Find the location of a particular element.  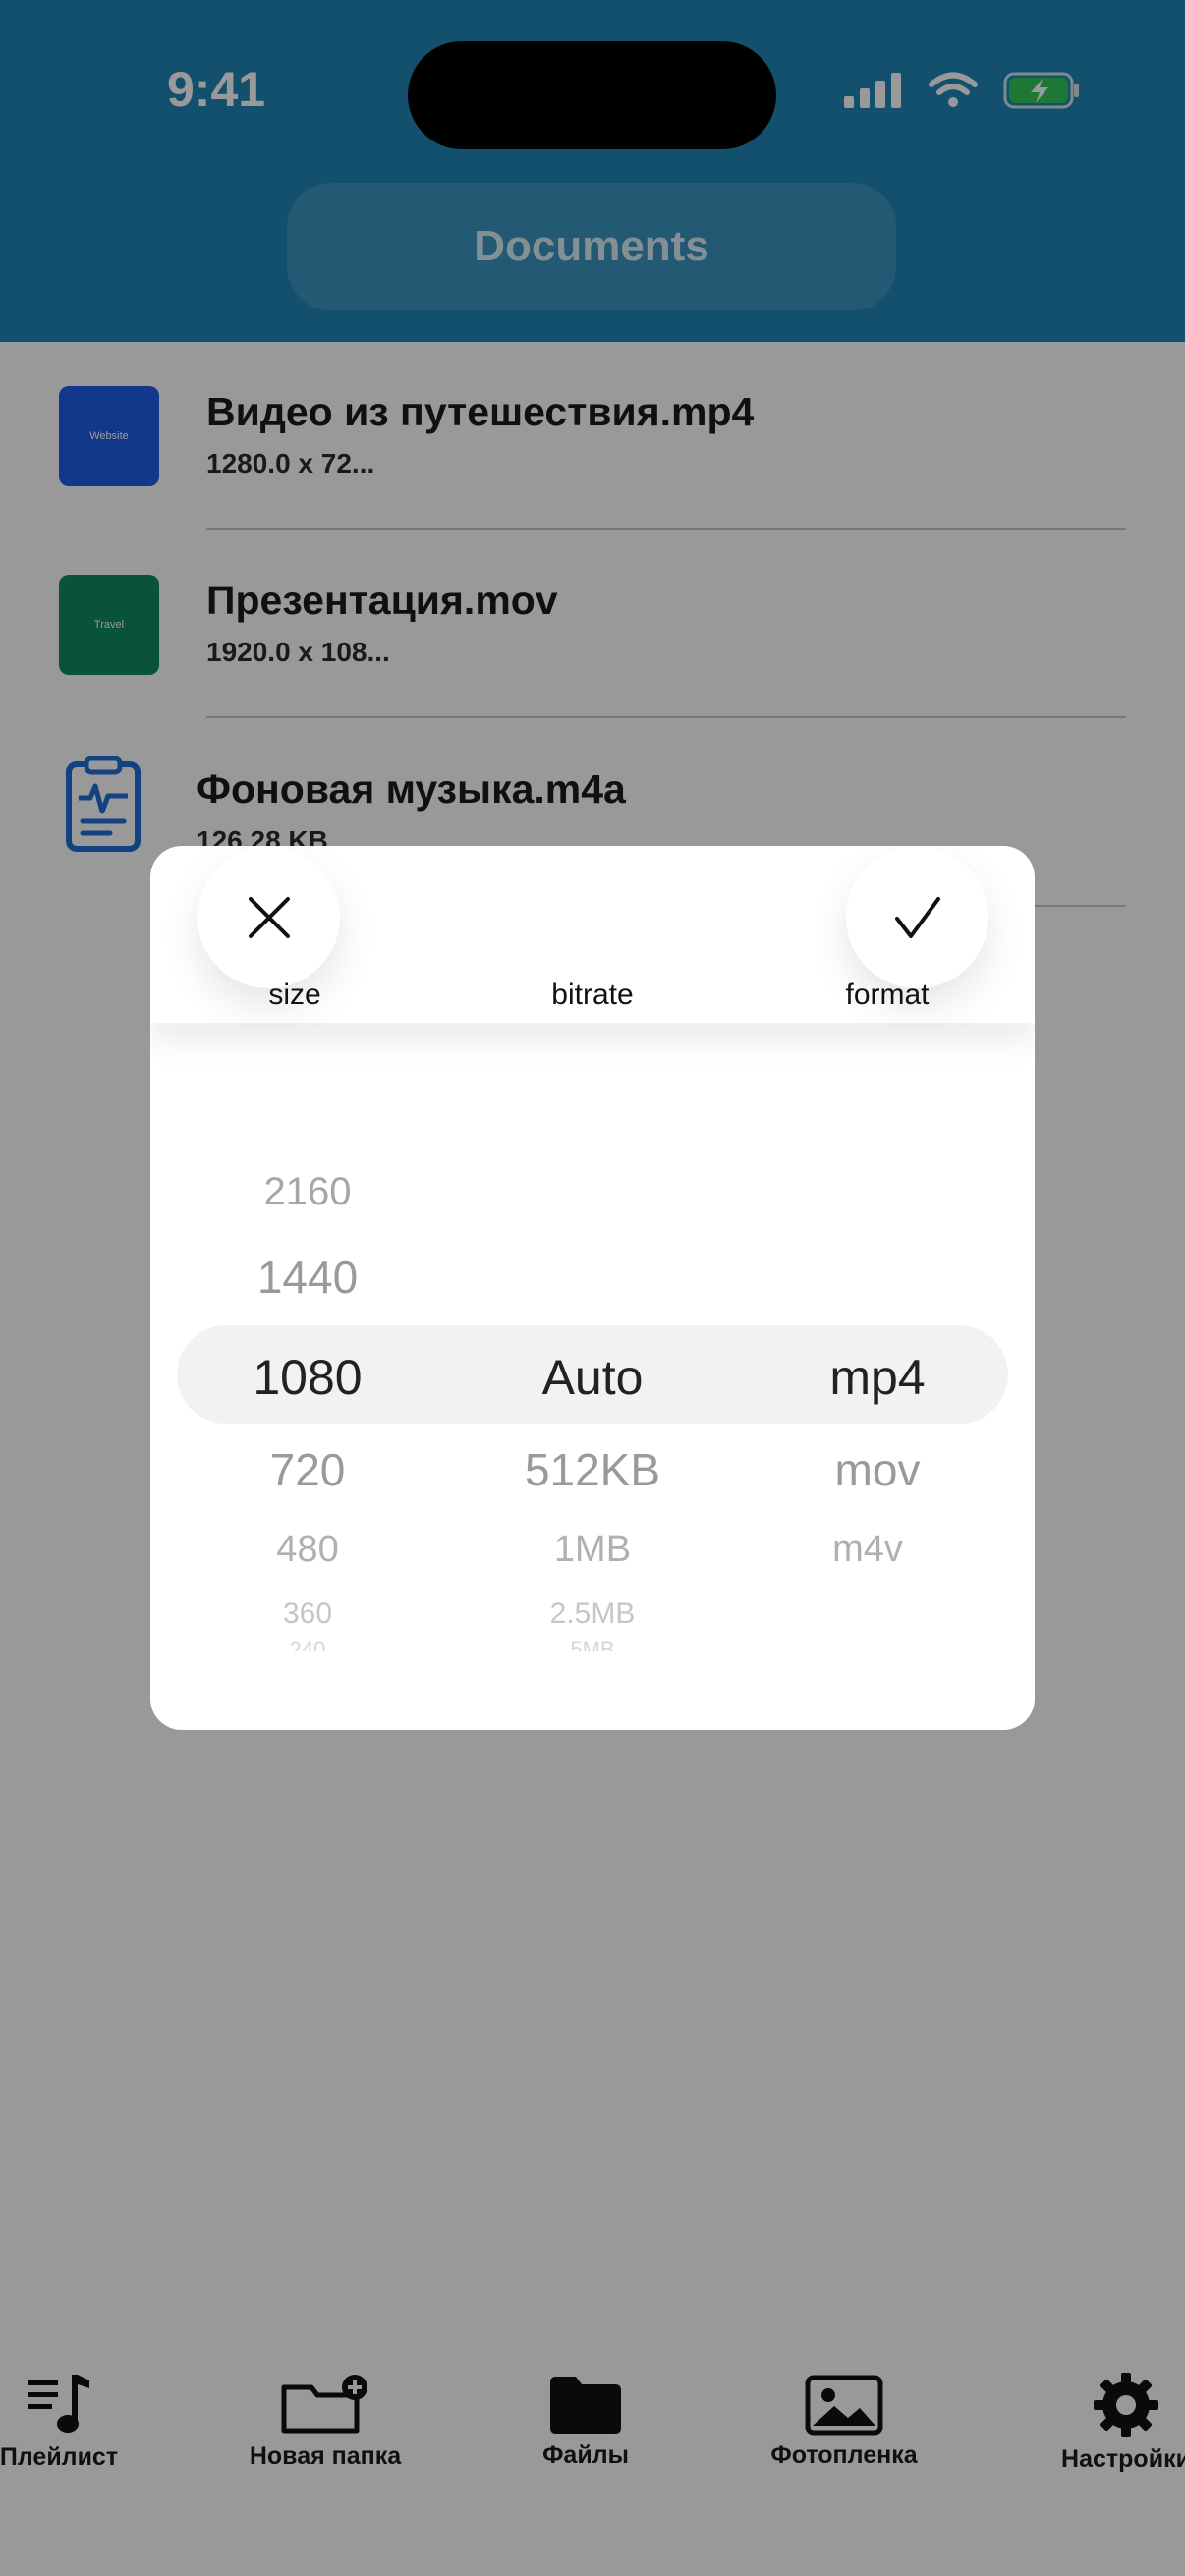

confirm-button is located at coordinates (917, 917).